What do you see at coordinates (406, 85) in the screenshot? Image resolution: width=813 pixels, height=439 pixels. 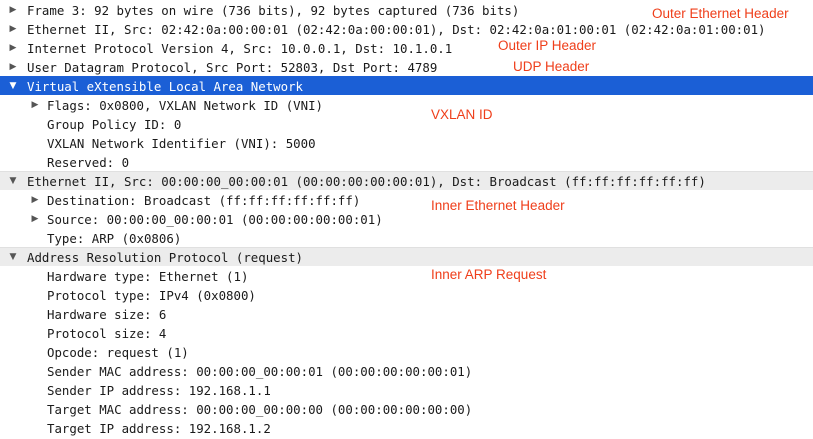 I see `tree-row-vxlan: ▼ Virtual eXtensible Local Area Network` at bounding box center [406, 85].